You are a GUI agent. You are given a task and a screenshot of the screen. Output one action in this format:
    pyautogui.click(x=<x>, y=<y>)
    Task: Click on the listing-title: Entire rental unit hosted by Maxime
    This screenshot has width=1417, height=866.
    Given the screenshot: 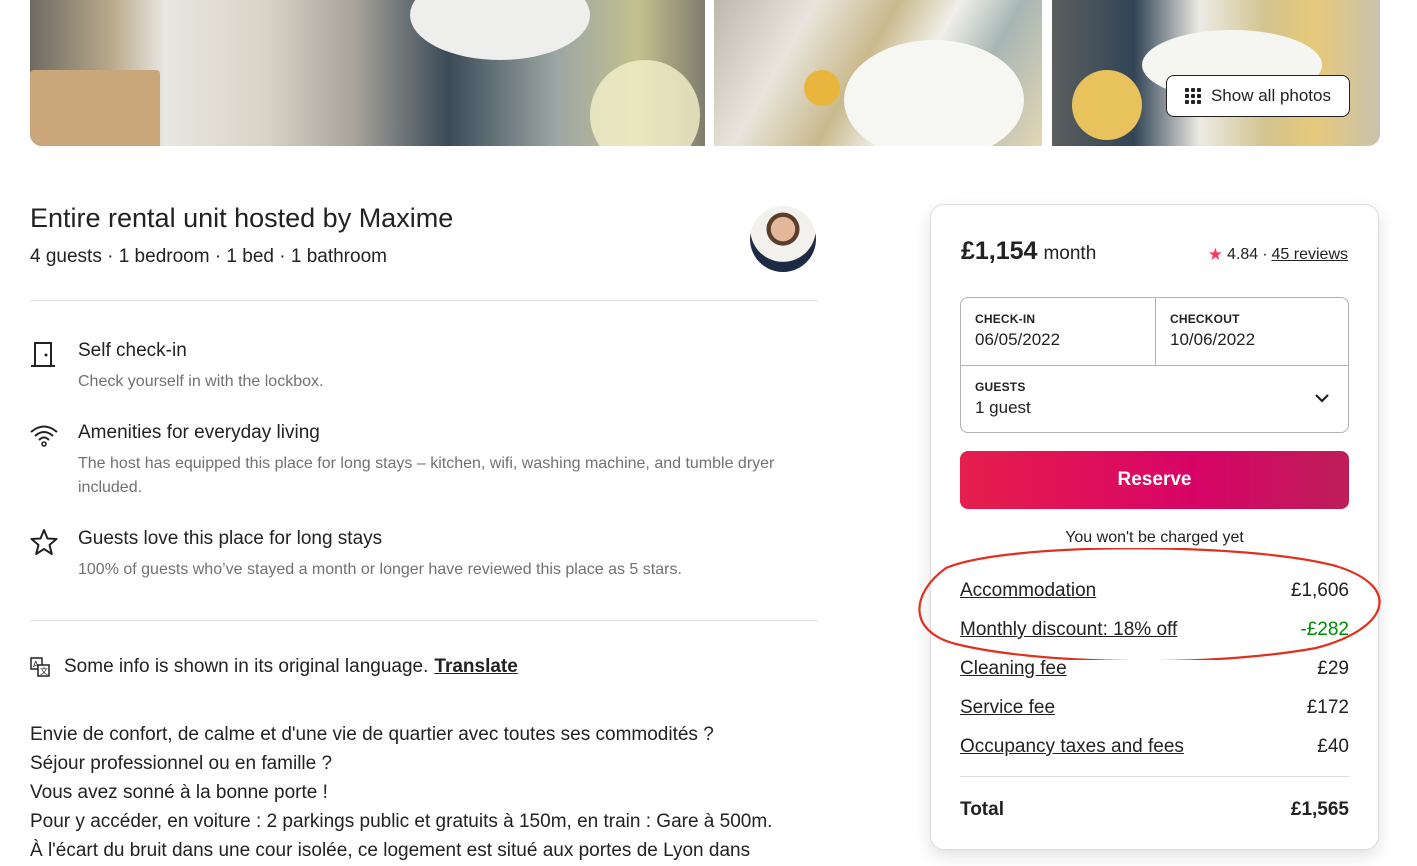 What is the action you would take?
    pyautogui.click(x=242, y=218)
    